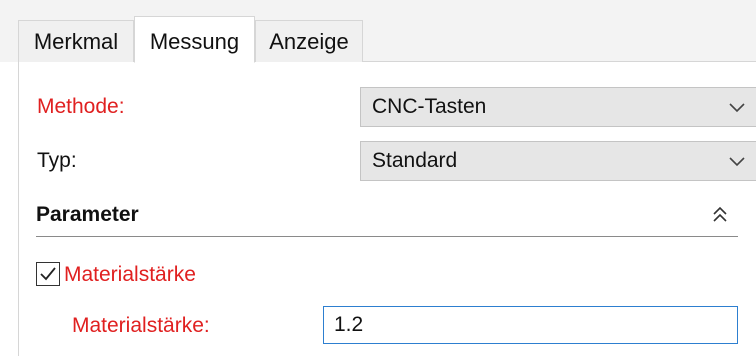 The height and width of the screenshot is (356, 756). I want to click on methode-select-value: CNC-Tasten, so click(429, 106).